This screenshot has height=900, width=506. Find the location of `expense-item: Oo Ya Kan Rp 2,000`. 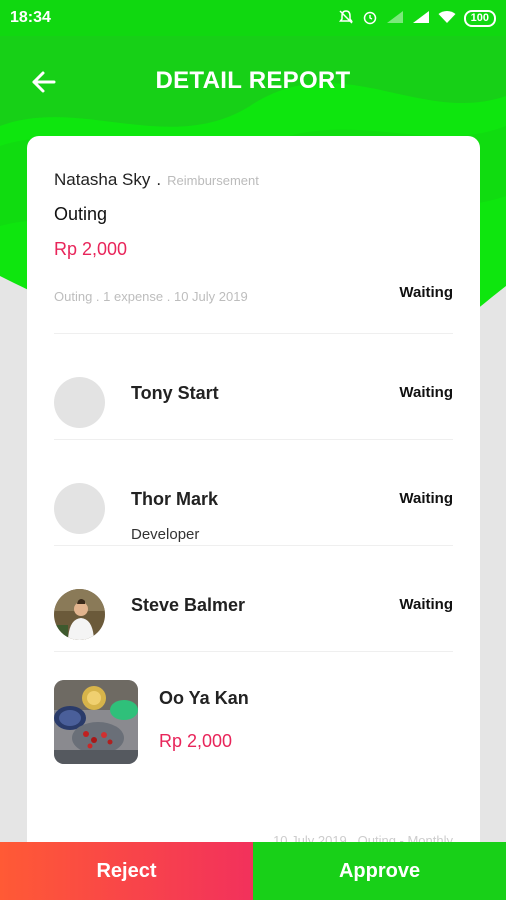

expense-item: Oo Ya Kan Rp 2,000 is located at coordinates (253, 722).